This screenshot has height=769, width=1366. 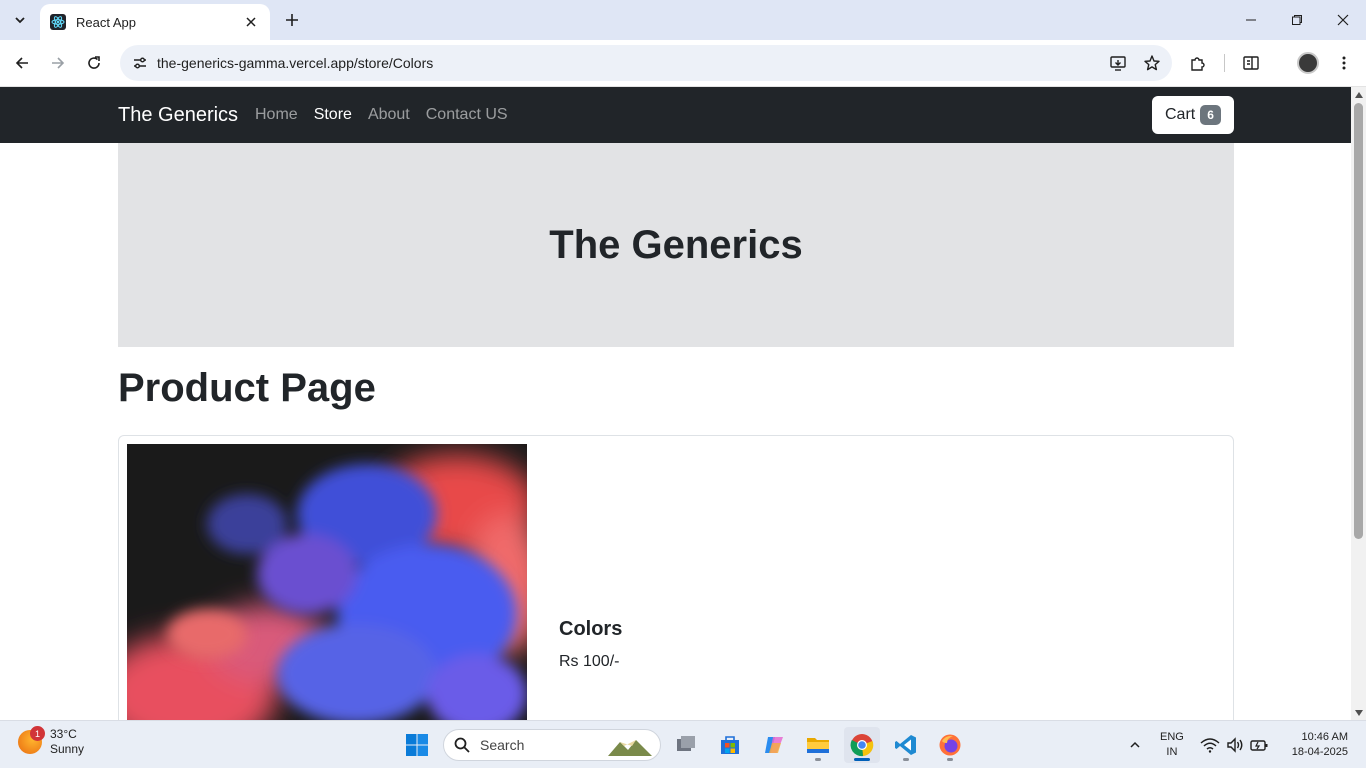 What do you see at coordinates (1180, 114) in the screenshot?
I see `cart-label: Cart` at bounding box center [1180, 114].